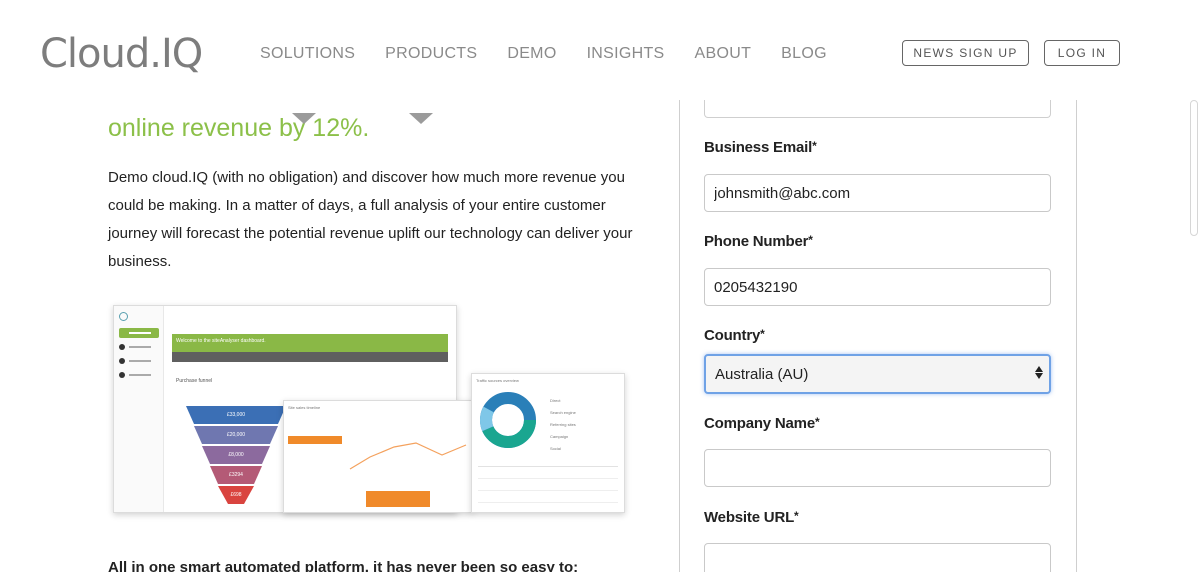  Describe the element at coordinates (877, 557) in the screenshot. I see `website-url-field` at that location.